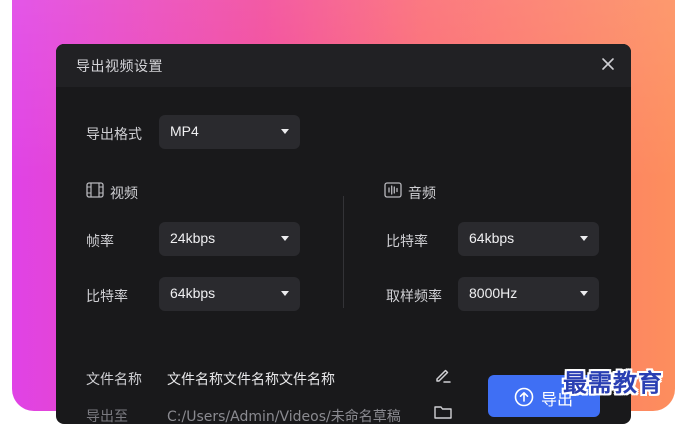 The image size is (687, 424). I want to click on video-bitrate-label: 比特率, so click(107, 297).